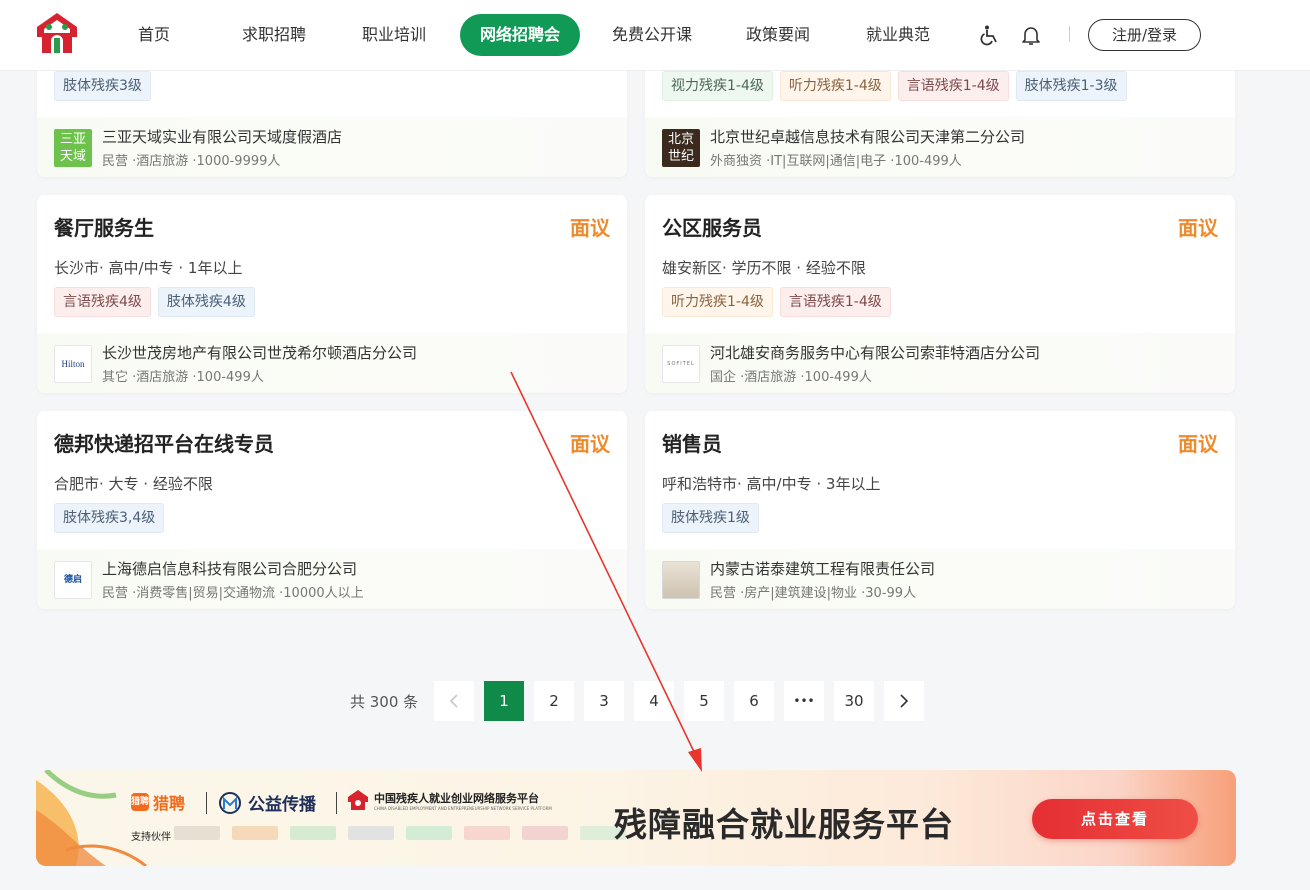  I want to click on gongyi-logo: 公益传播, so click(266, 802).